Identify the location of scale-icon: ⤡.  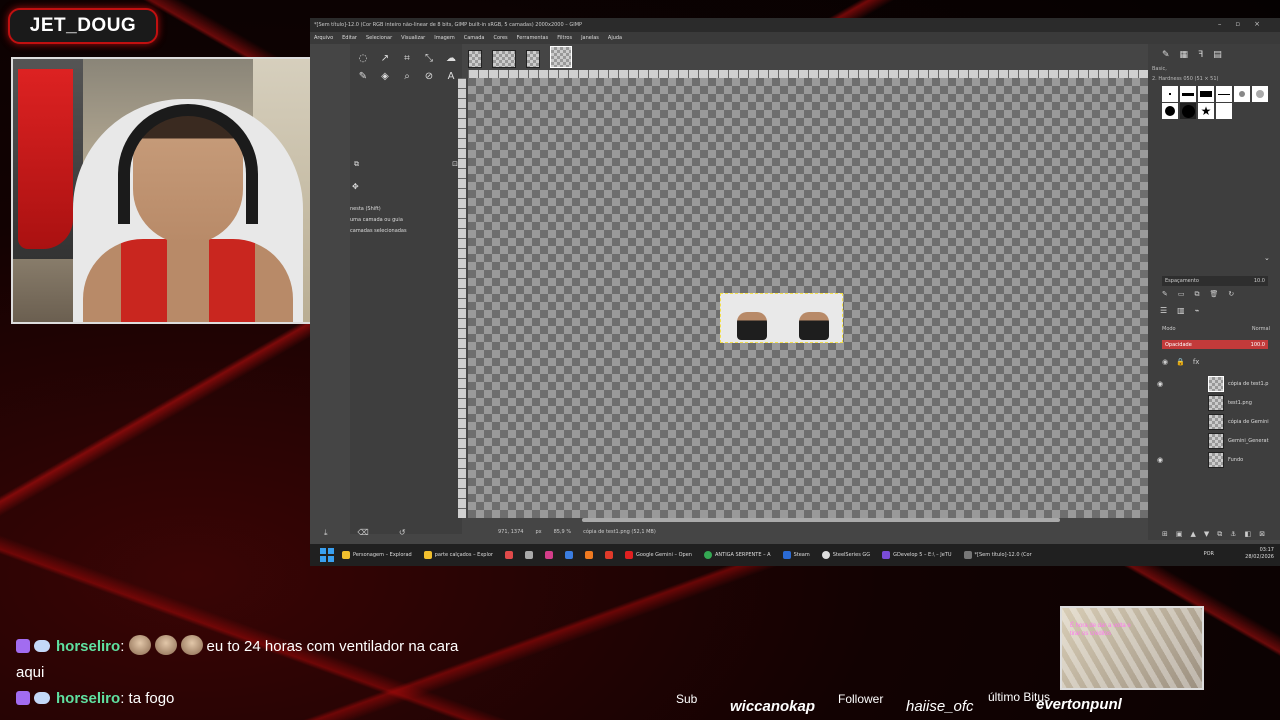
(429, 58).